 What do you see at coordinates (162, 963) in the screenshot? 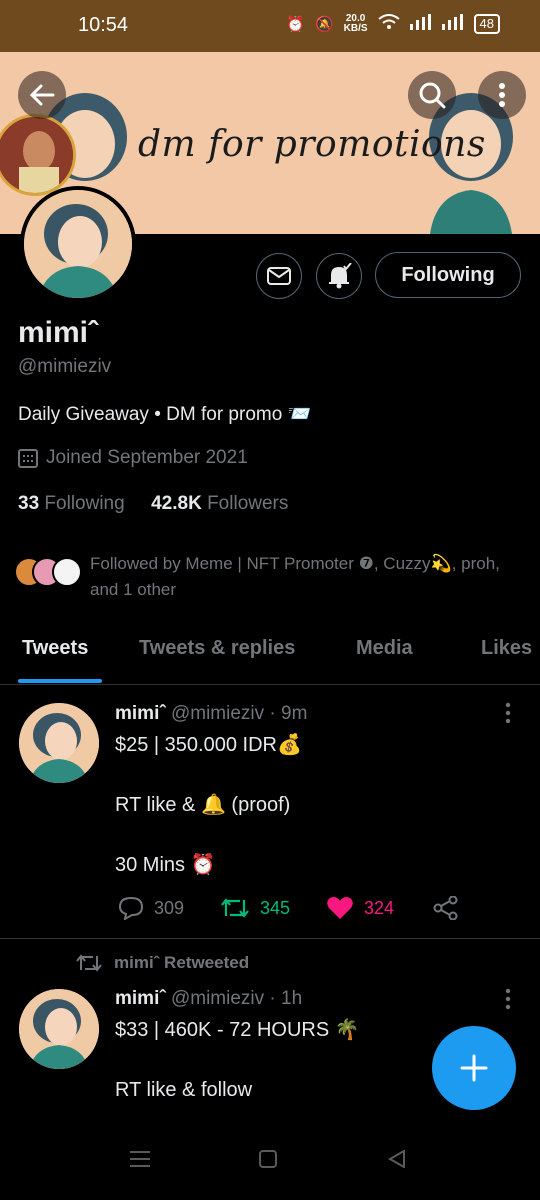
I see `retweeted-label: mimiˆ Retweeted` at bounding box center [162, 963].